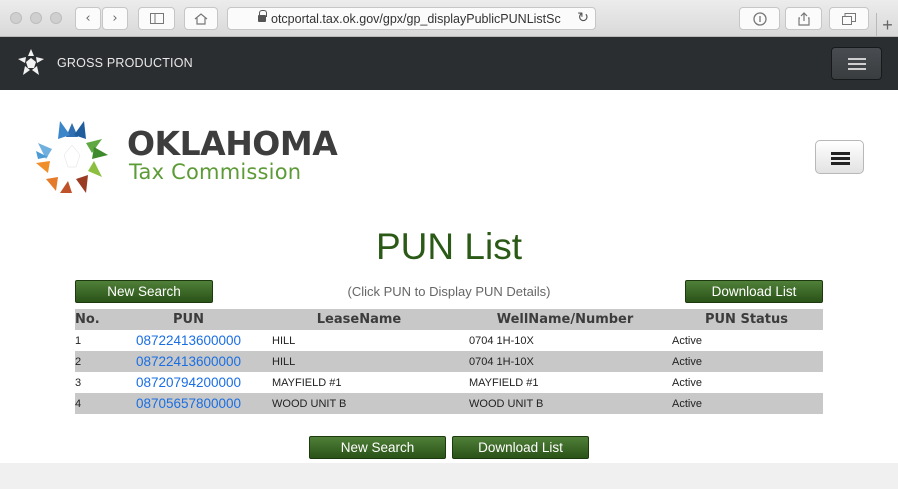 The image size is (898, 489). What do you see at coordinates (97, 361) in the screenshot?
I see `row-number: 2` at bounding box center [97, 361].